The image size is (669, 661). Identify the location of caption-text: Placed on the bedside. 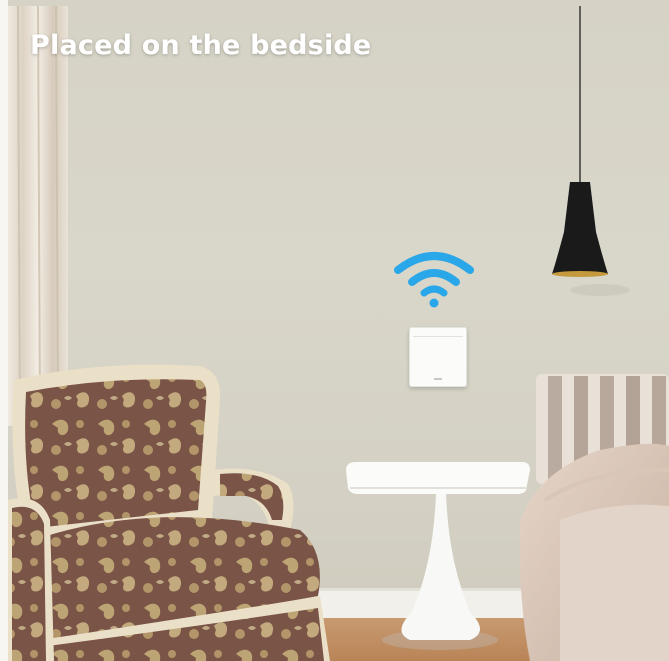
(201, 45).